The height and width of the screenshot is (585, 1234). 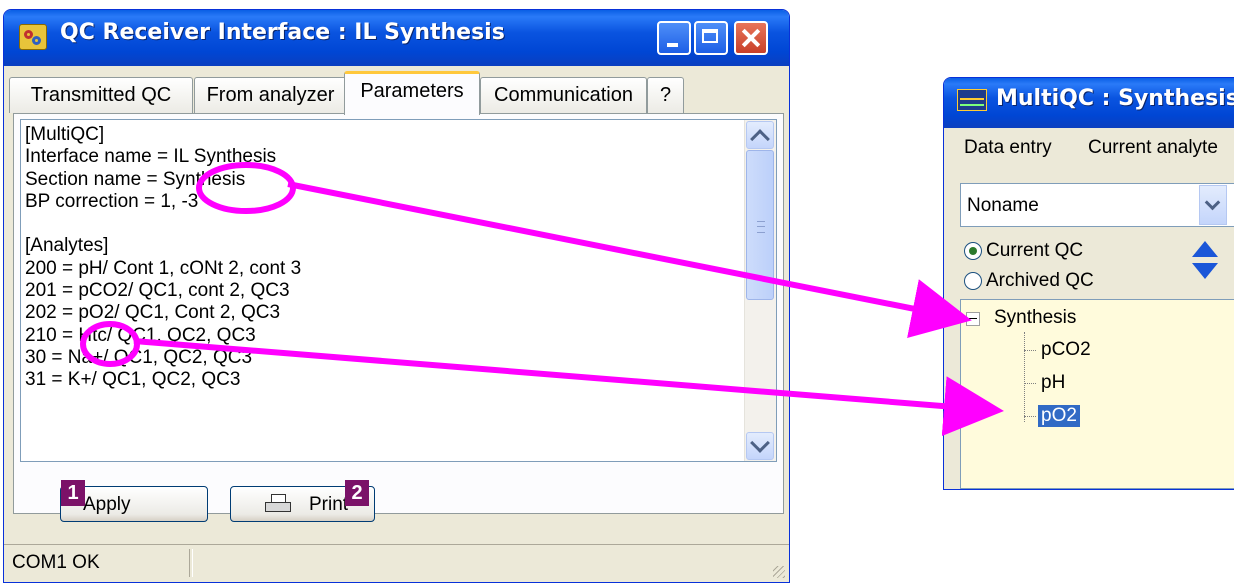 I want to click on menu-bar: Data entry Current analyte, so click(x=1089, y=148).